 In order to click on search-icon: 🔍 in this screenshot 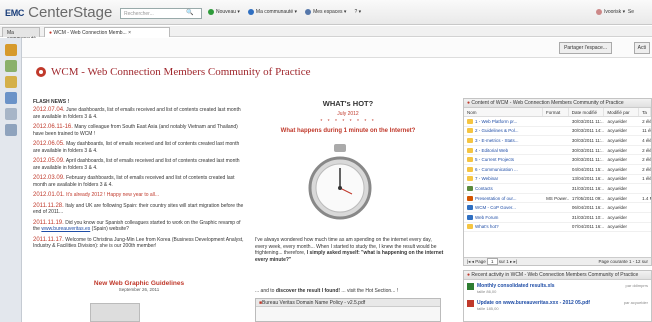, I will do `click(189, 12)`.